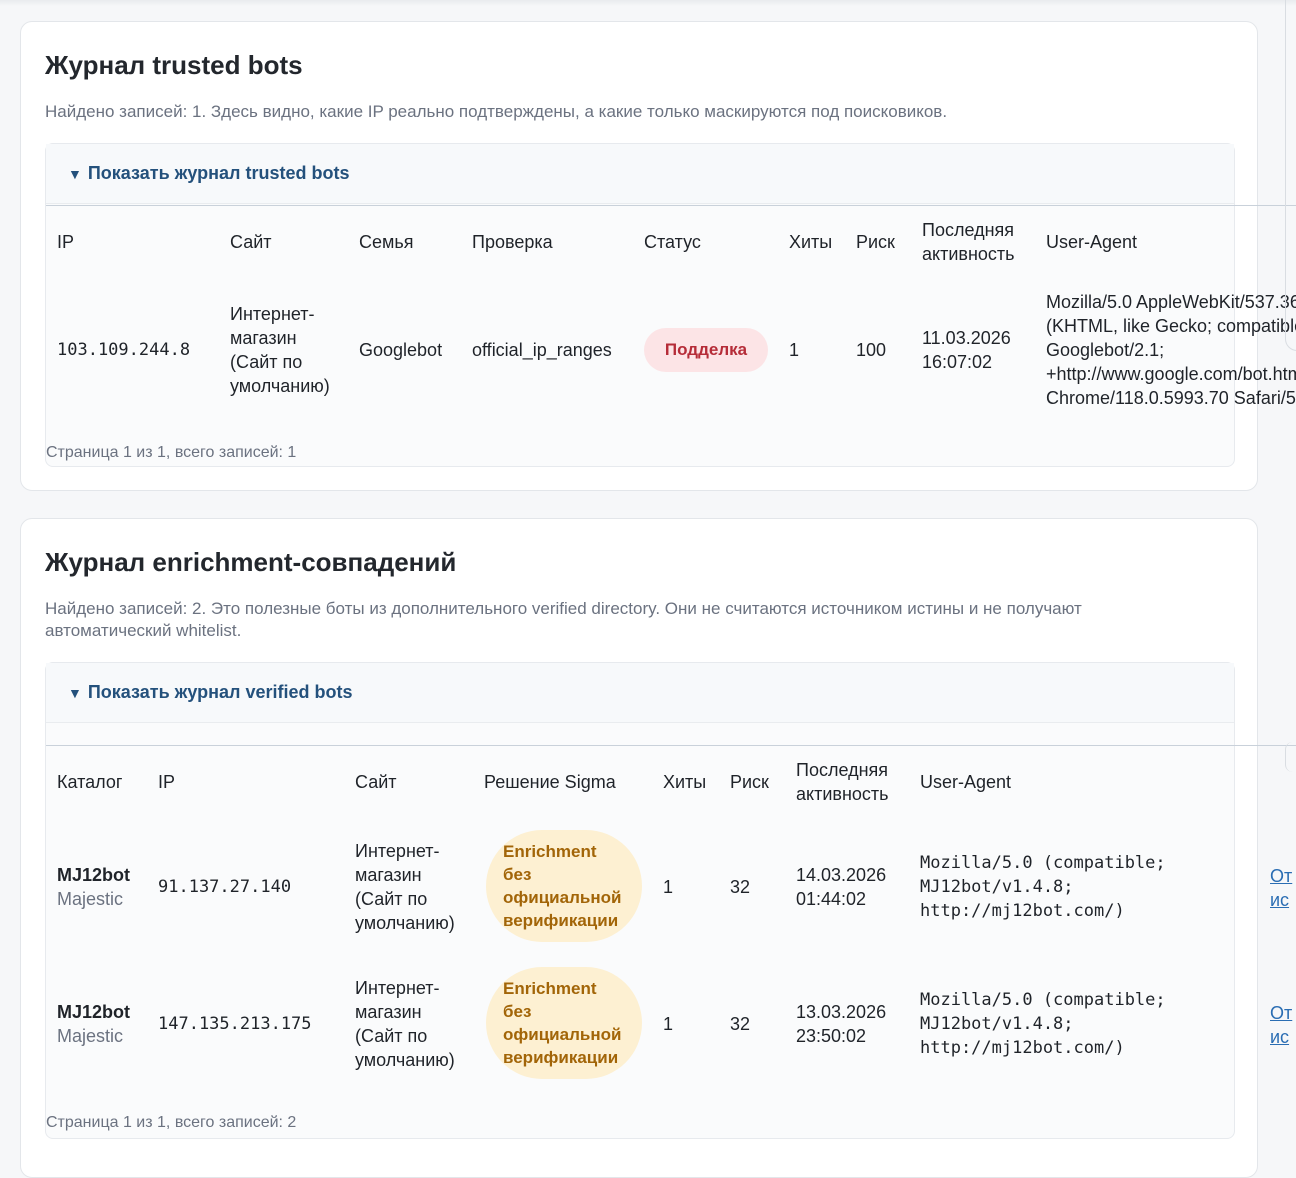 This screenshot has height=1178, width=1296. Describe the element at coordinates (90, 782) in the screenshot. I see `col-catalog: Каталог` at that location.